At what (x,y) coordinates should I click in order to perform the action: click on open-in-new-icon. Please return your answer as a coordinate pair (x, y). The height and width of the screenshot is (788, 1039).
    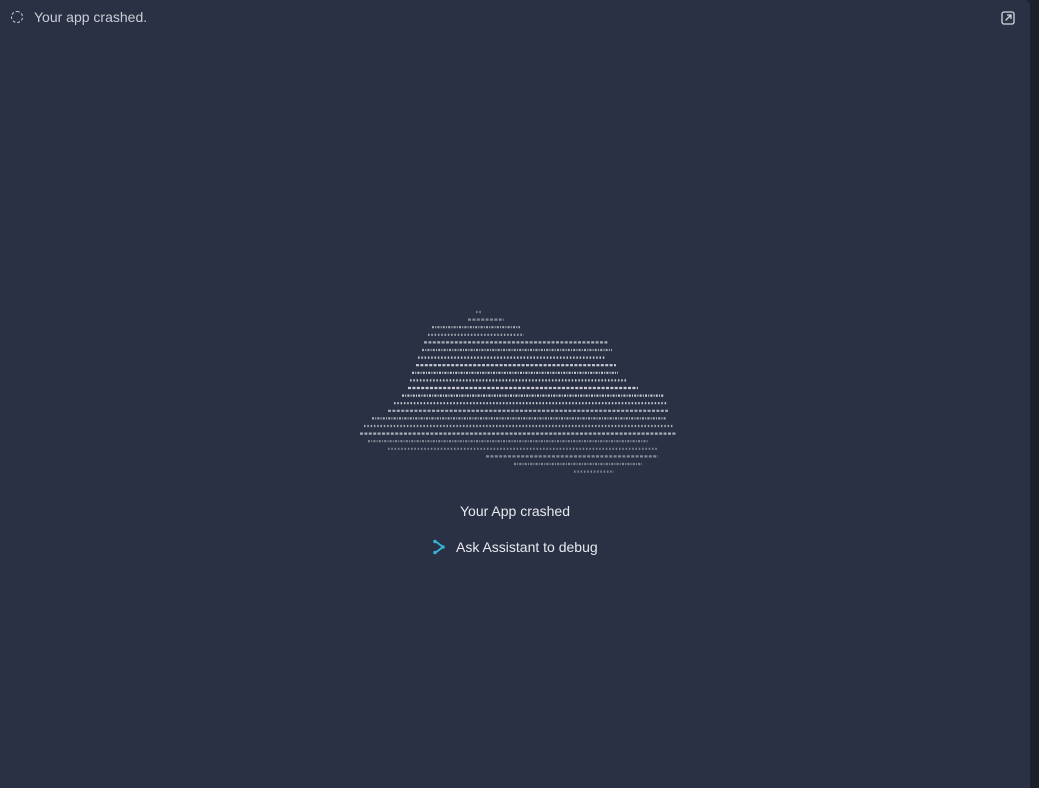
    Looking at the image, I should click on (1008, 18).